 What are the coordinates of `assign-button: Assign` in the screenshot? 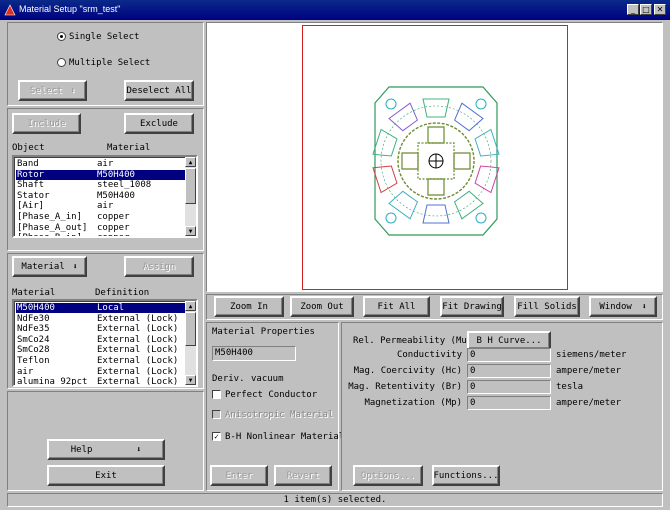 It's located at (159, 266).